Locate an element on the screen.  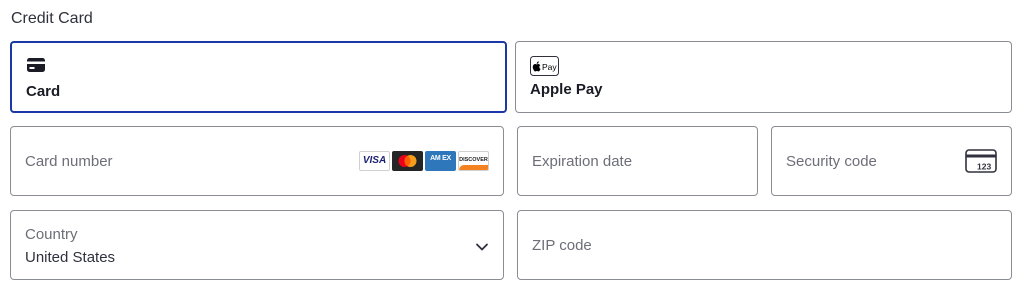
svg-text: Pay is located at coordinates (549, 67).